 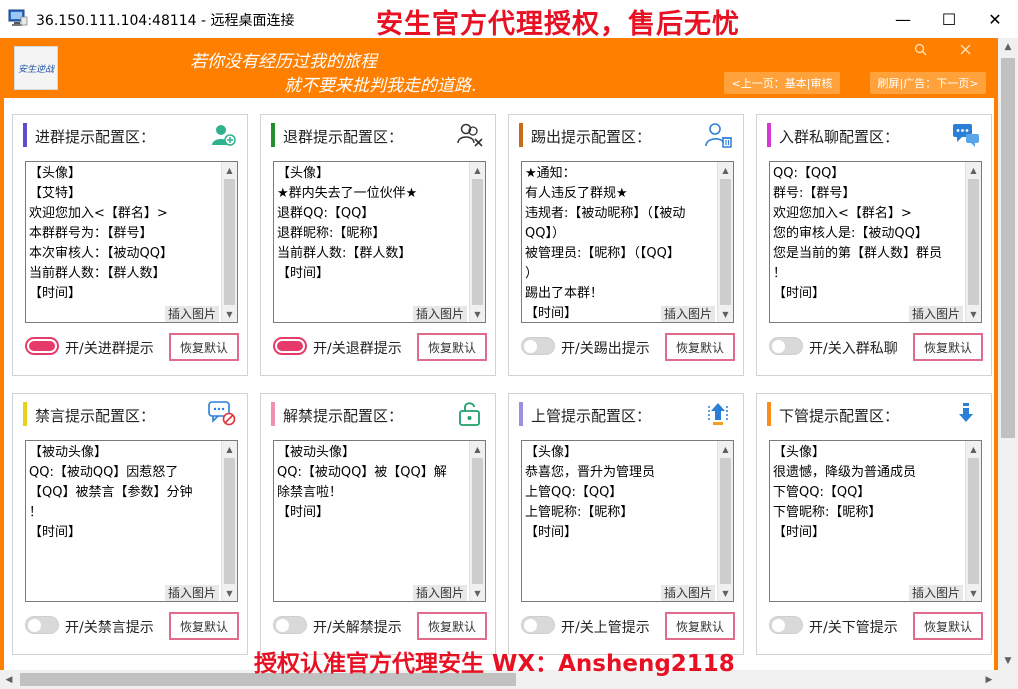 What do you see at coordinates (874, 414) in the screenshot?
I see `card-header: 下管提示配置区：` at bounding box center [874, 414].